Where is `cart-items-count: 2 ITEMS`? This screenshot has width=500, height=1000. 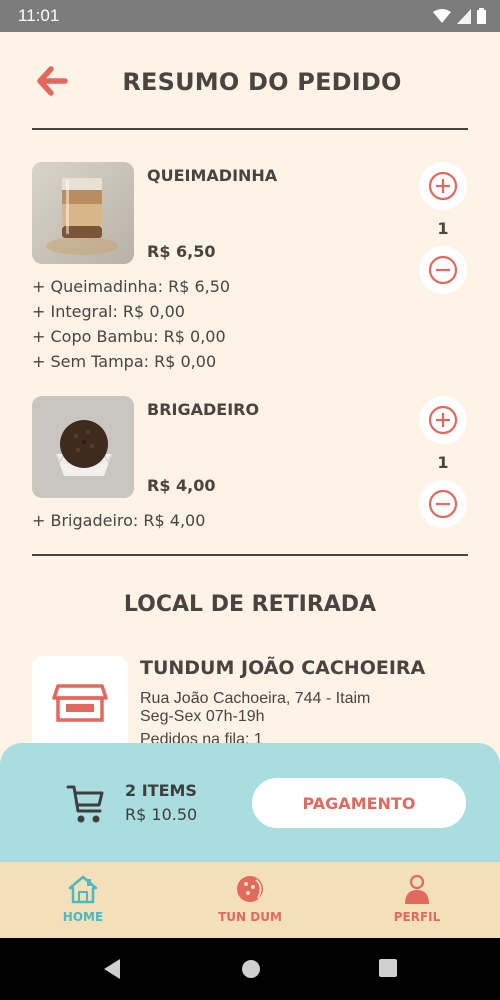 cart-items-count: 2 ITEMS is located at coordinates (161, 790).